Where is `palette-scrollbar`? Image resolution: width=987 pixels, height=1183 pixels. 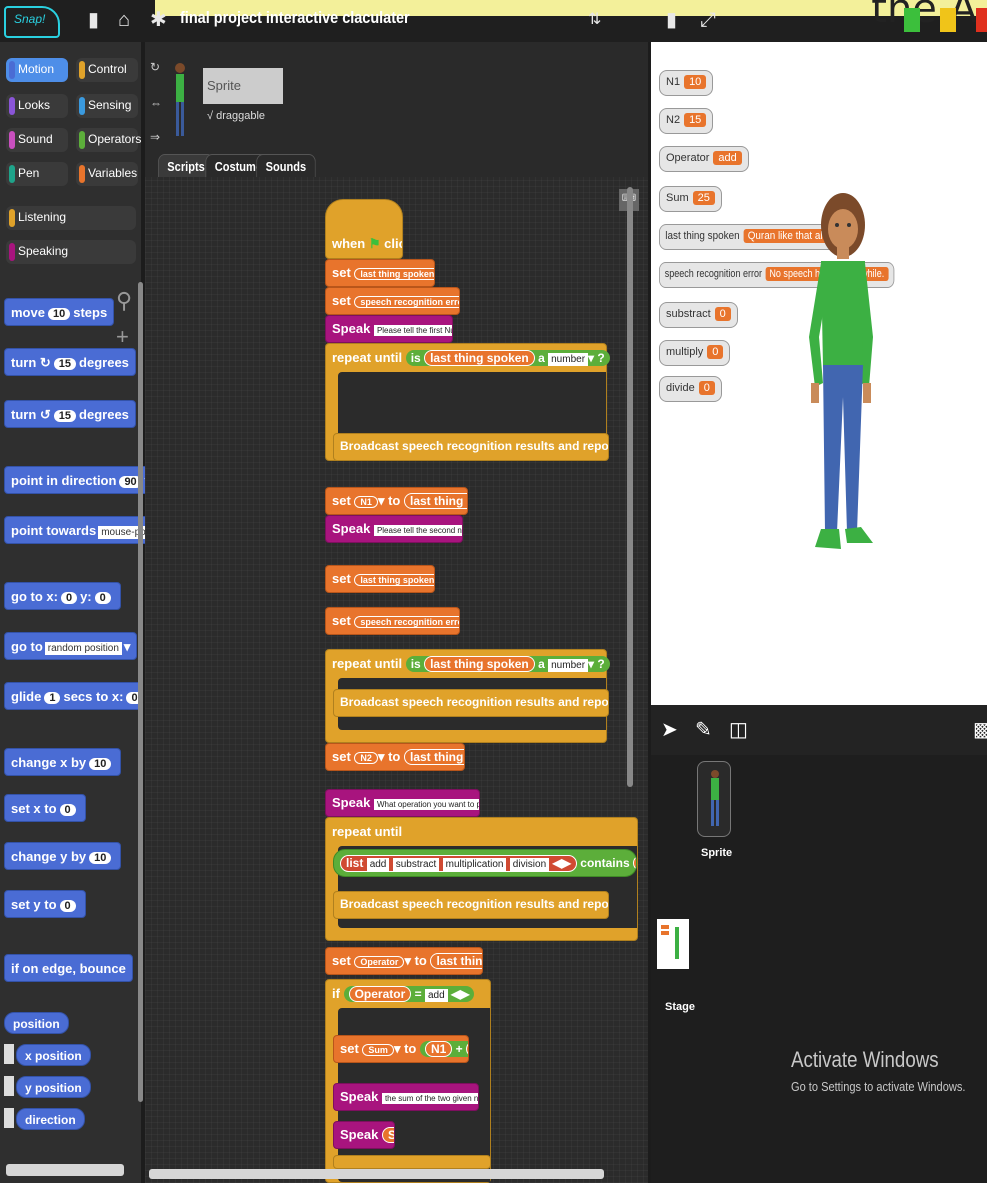
palette-scrollbar is located at coordinates (140, 692).